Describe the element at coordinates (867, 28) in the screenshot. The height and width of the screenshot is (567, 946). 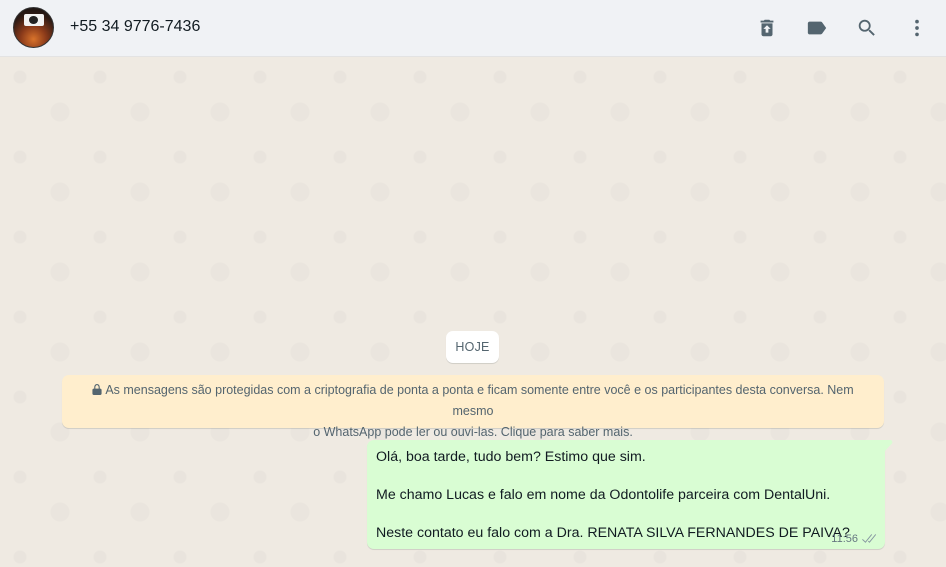
I see `search-icon` at that location.